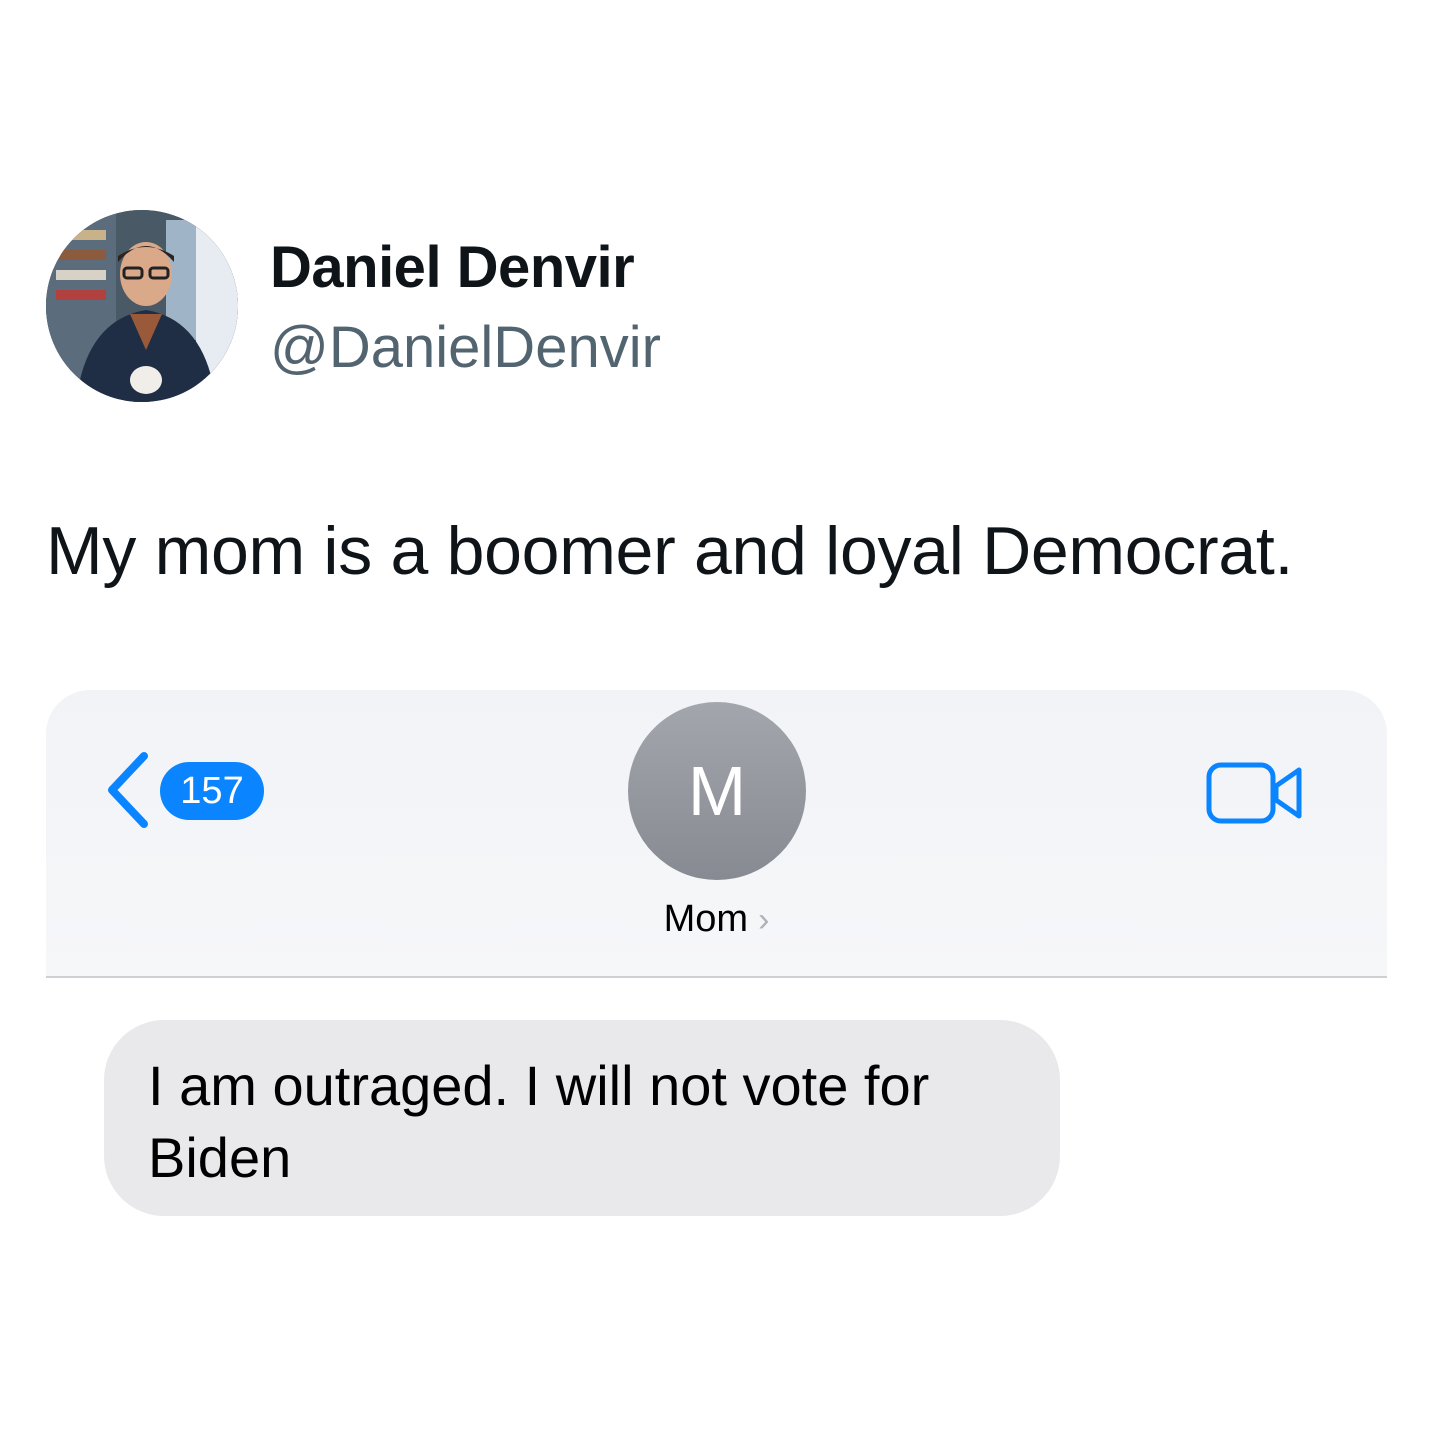  What do you see at coordinates (764, 920) in the screenshot?
I see `chevron-right-icon: ›` at bounding box center [764, 920].